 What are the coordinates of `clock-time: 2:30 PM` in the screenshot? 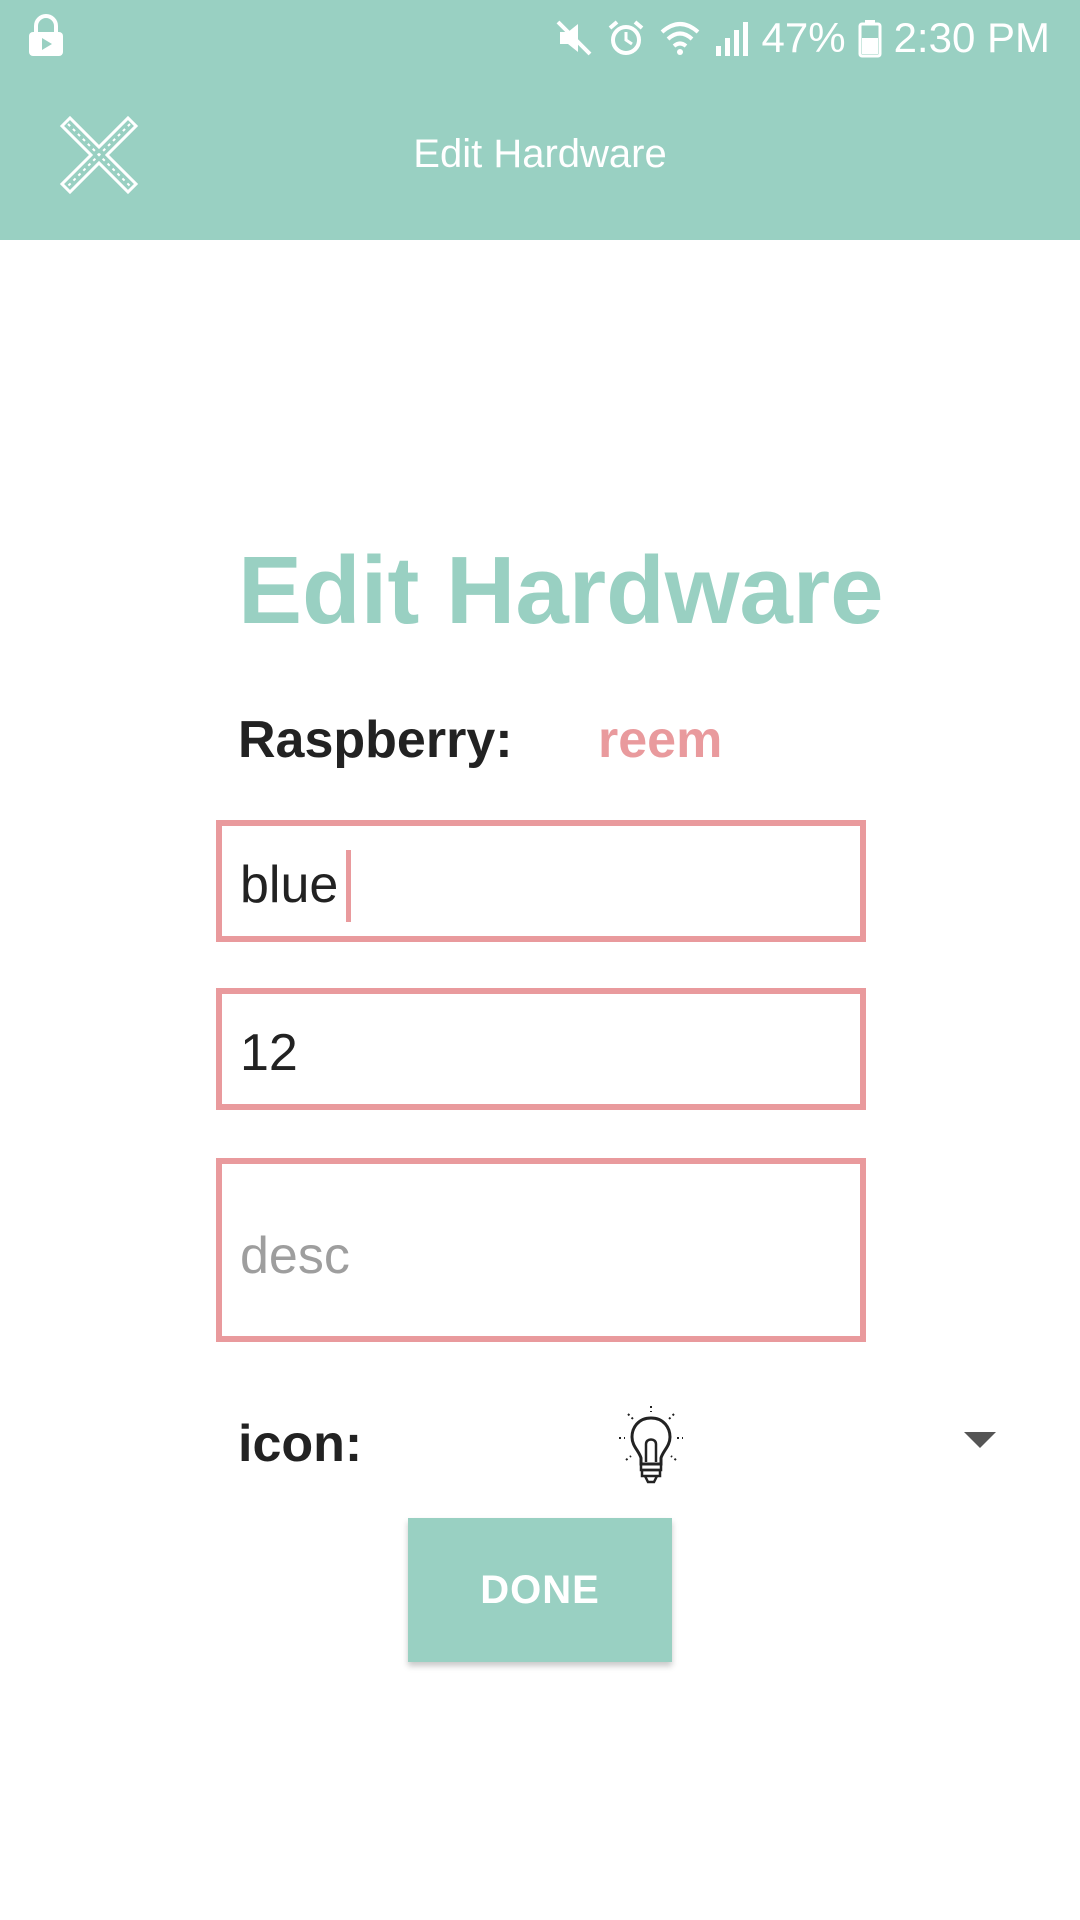 It's located at (971, 37).